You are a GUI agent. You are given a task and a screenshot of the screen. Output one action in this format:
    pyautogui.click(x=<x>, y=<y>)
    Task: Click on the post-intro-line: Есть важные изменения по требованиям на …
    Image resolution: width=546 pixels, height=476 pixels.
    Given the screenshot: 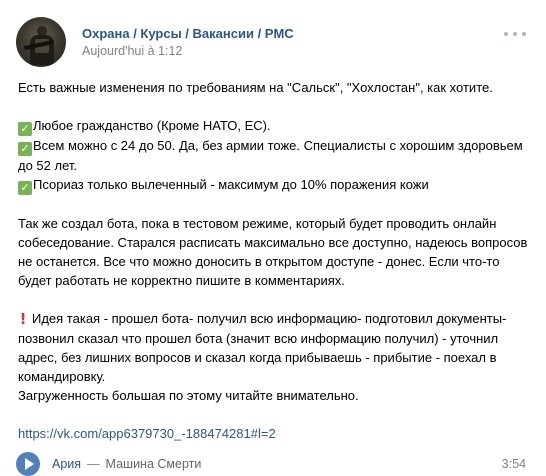 What is the action you would take?
    pyautogui.click(x=255, y=87)
    